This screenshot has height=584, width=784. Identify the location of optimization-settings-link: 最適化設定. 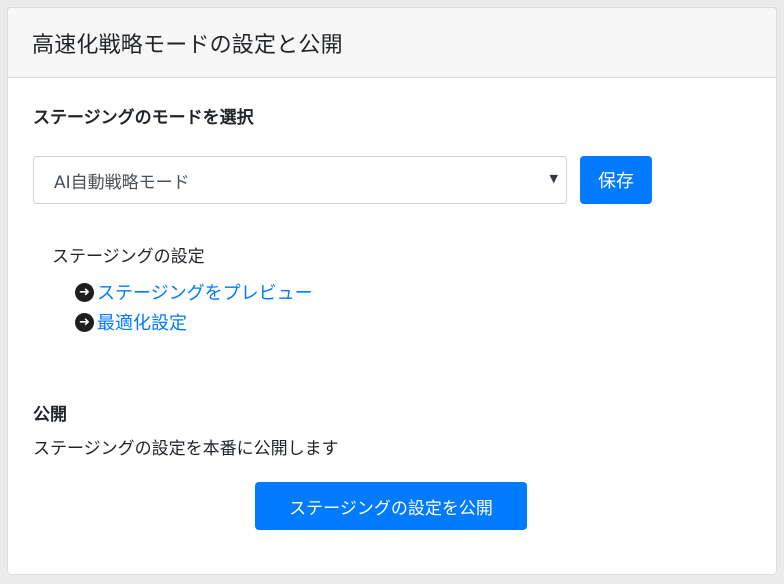
(142, 322).